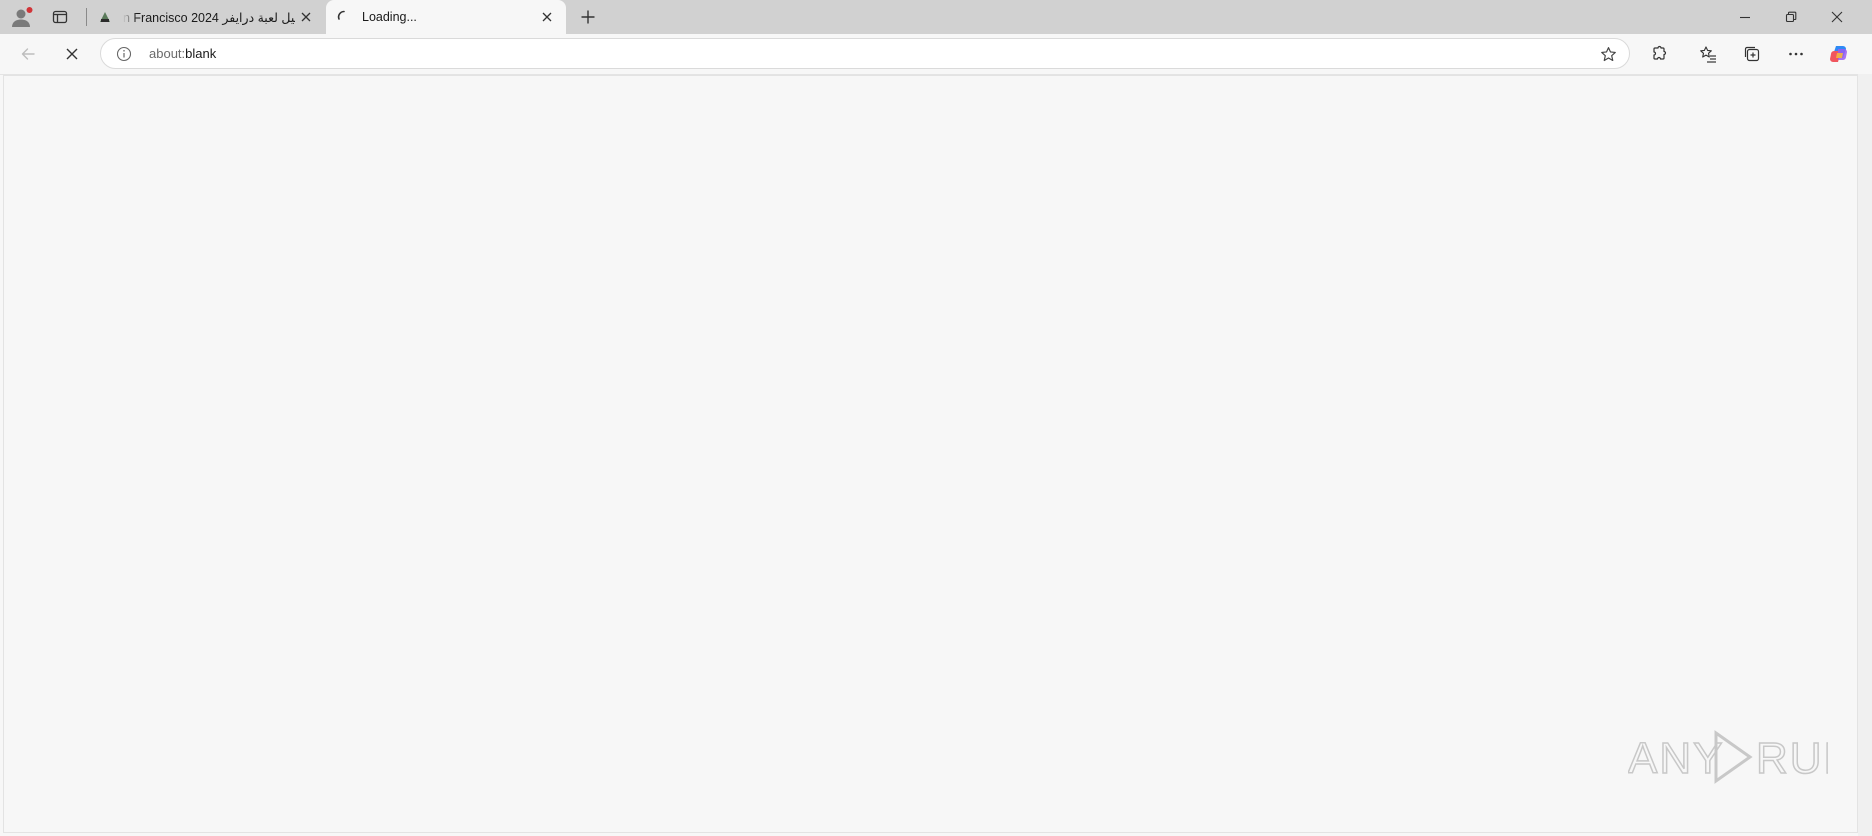 The height and width of the screenshot is (836, 1872). I want to click on url-text: about:blank, so click(182, 53).